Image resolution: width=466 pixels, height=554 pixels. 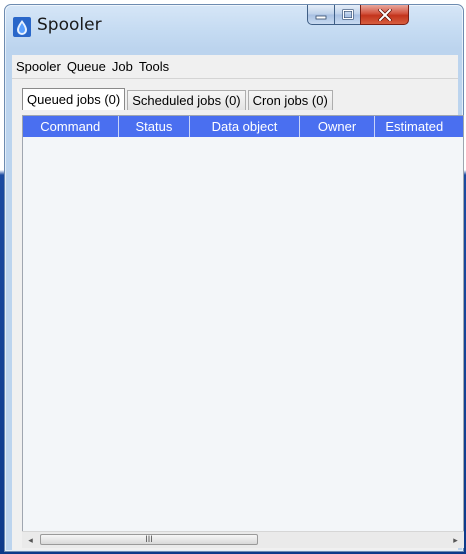 I want to click on menu-queue: Queue, so click(x=86, y=66).